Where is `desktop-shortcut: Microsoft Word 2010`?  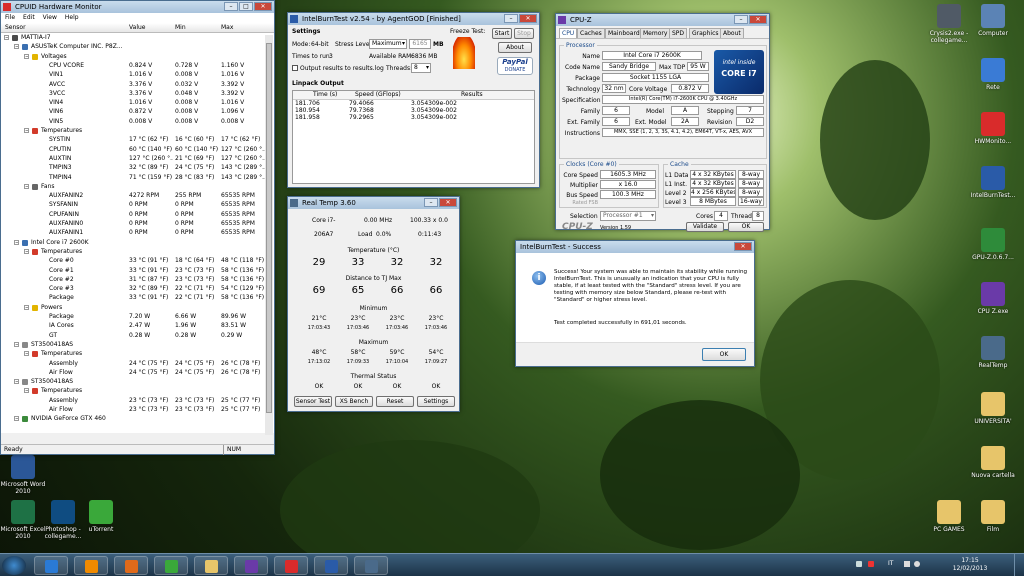
desktop-shortcut: Microsoft Word 2010 is located at coordinates (26, 475).